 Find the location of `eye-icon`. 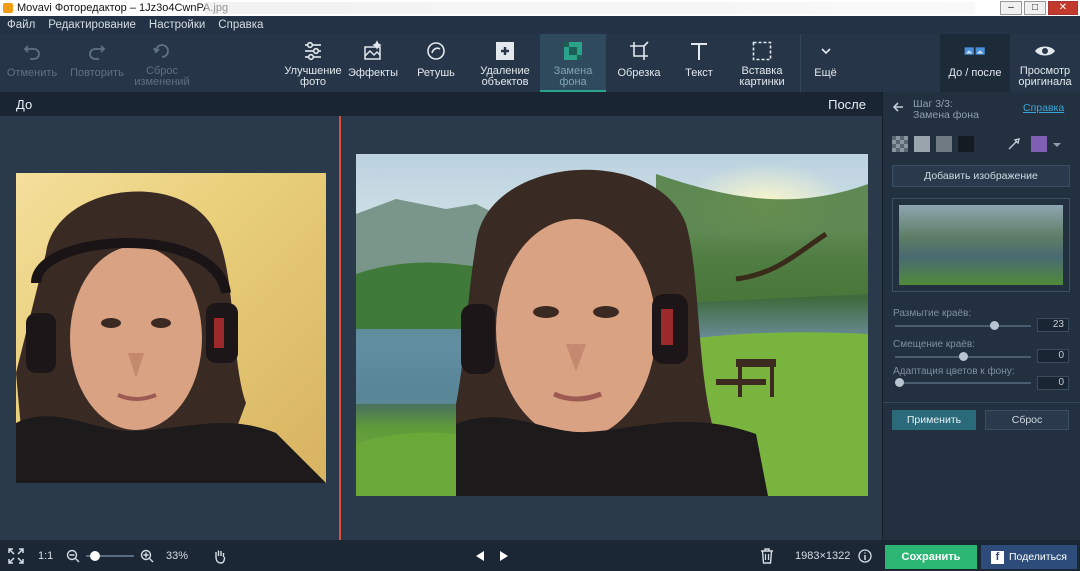

eye-icon is located at coordinates (1045, 51).